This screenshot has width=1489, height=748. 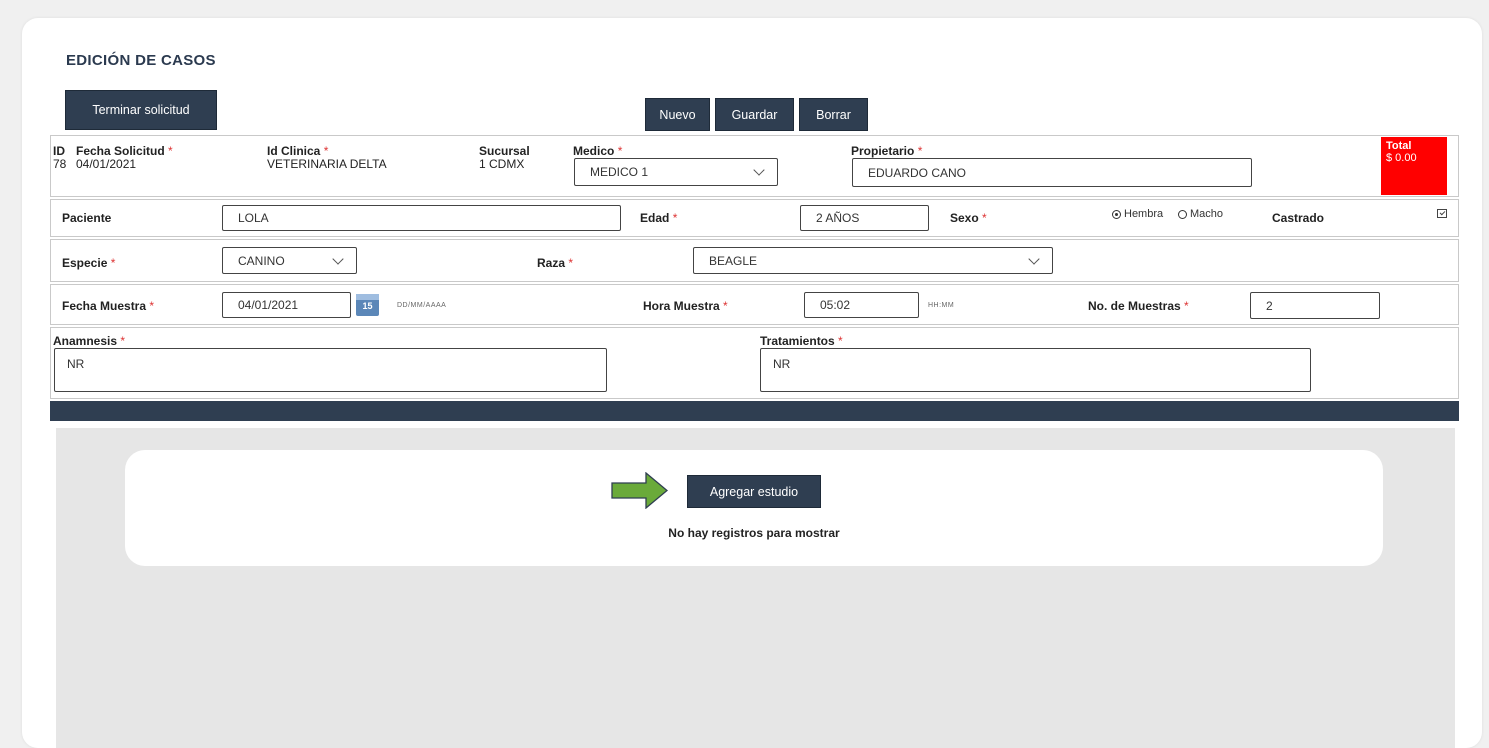 What do you see at coordinates (685, 306) in the screenshot?
I see `hora-muestra-label: Hora Muestra *` at bounding box center [685, 306].